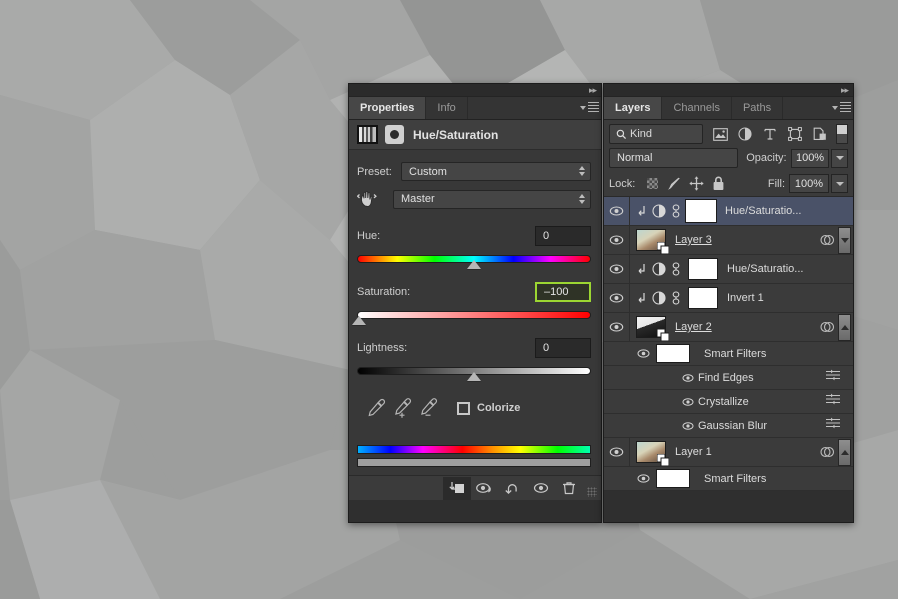  I want to click on eyedropper-icon, so click(376, 408).